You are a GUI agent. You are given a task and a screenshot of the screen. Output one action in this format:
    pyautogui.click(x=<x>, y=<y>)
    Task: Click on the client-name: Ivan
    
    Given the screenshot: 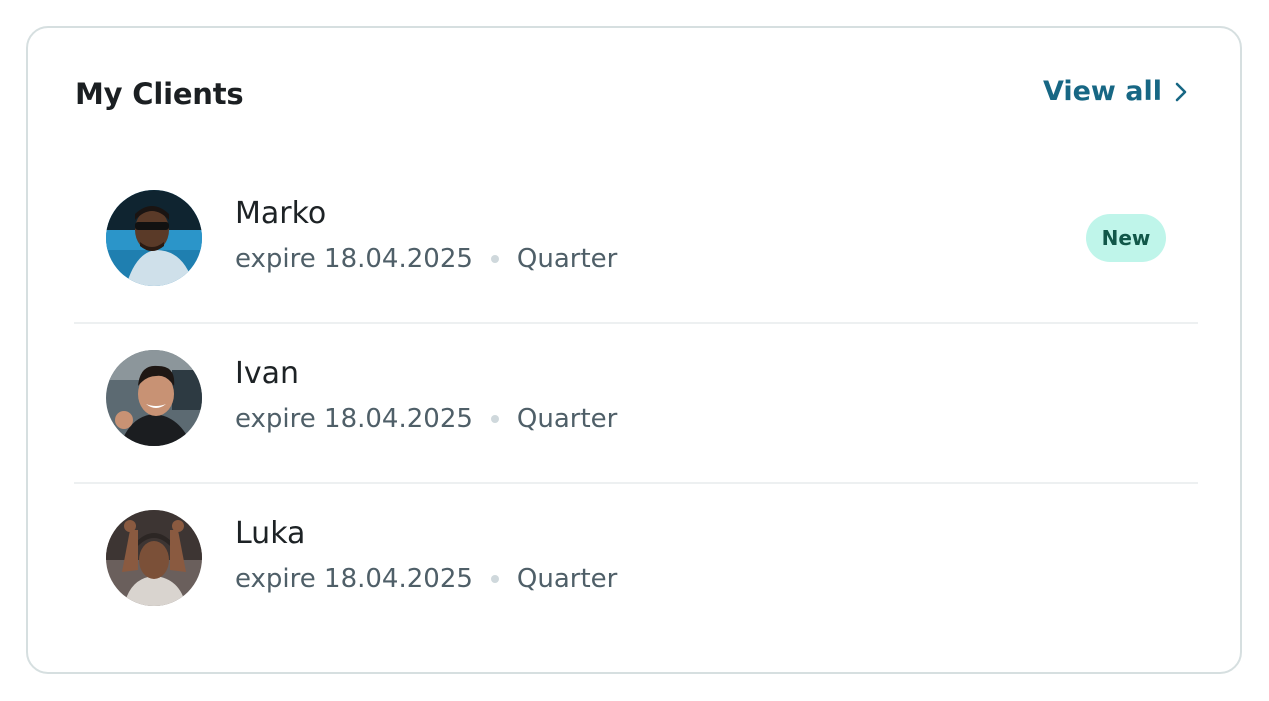 What is the action you would take?
    pyautogui.click(x=267, y=373)
    